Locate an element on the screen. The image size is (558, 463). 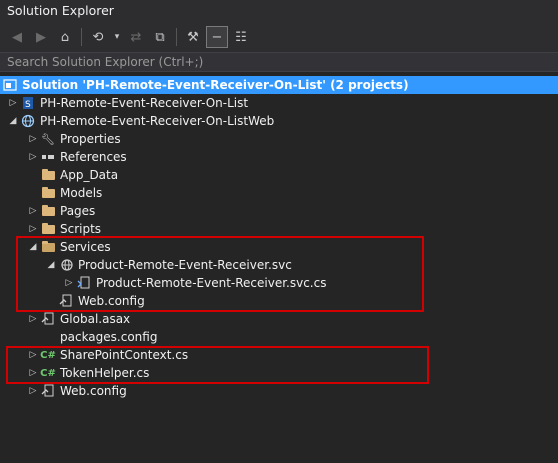
collapse-all-icon: ⧉ is located at coordinates (160, 37).